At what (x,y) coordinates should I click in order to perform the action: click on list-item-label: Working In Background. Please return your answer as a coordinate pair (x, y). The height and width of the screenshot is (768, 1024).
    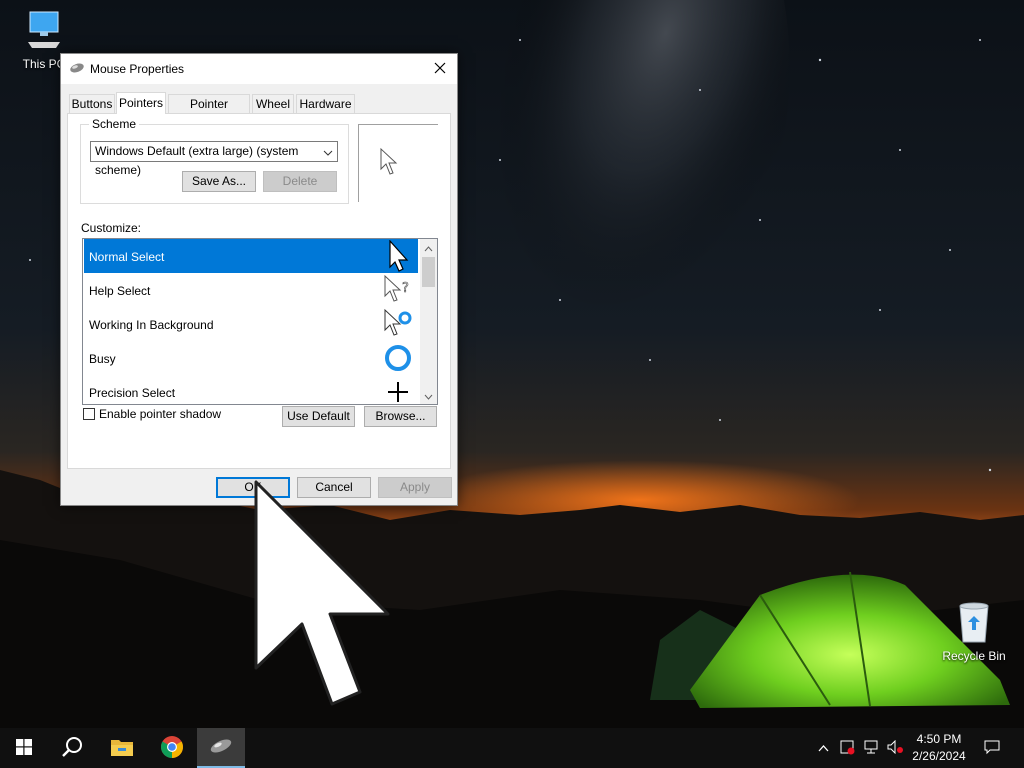
    Looking at the image, I should click on (151, 325).